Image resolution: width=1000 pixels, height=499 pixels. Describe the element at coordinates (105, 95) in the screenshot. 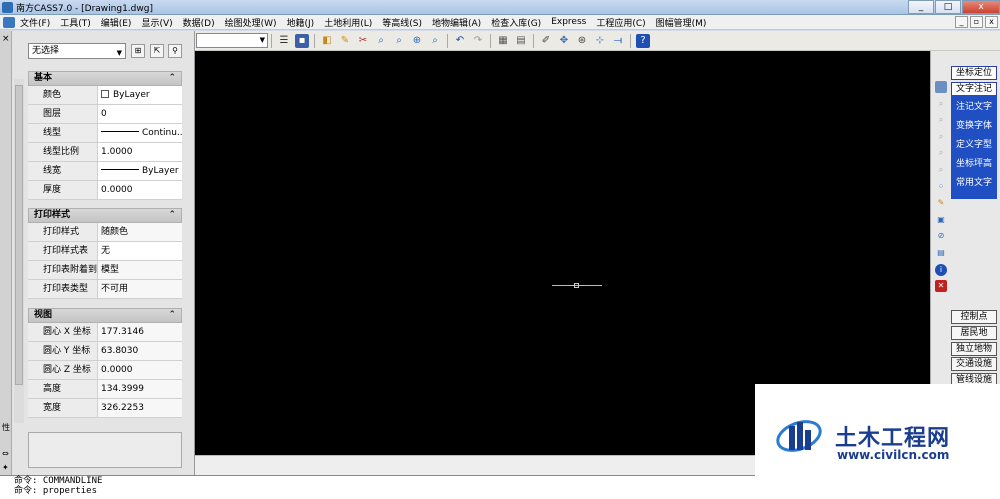

I see `prop-row-color: 颜色 ByLayer` at that location.